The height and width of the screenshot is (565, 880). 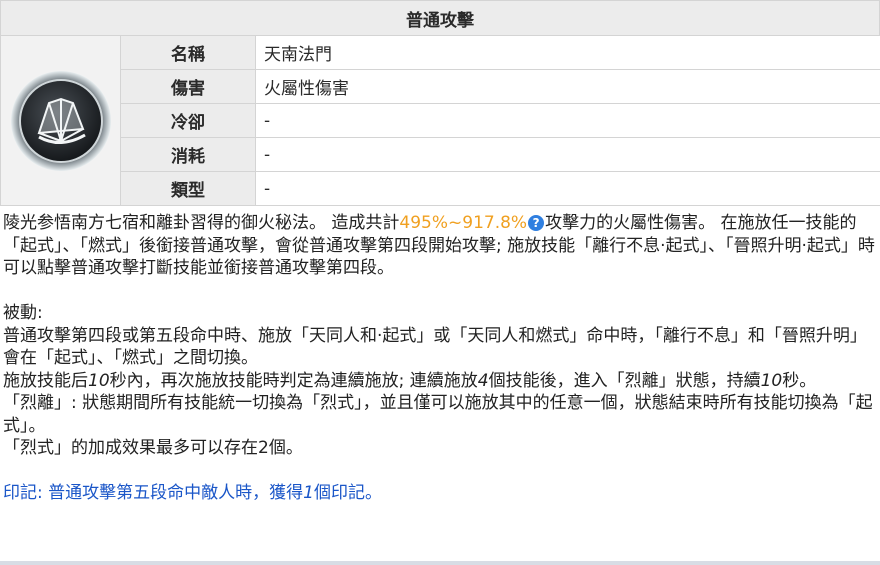 What do you see at coordinates (188, 189) in the screenshot?
I see `type-label: 類型` at bounding box center [188, 189].